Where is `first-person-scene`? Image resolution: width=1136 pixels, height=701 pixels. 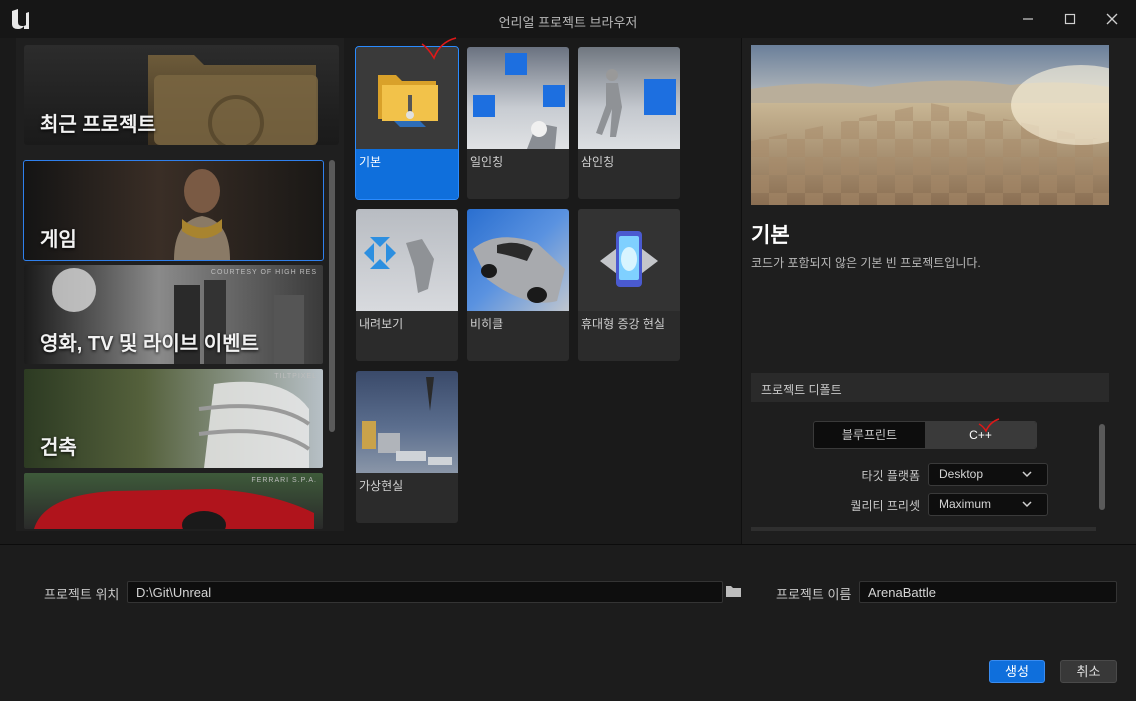 first-person-scene is located at coordinates (519, 101).